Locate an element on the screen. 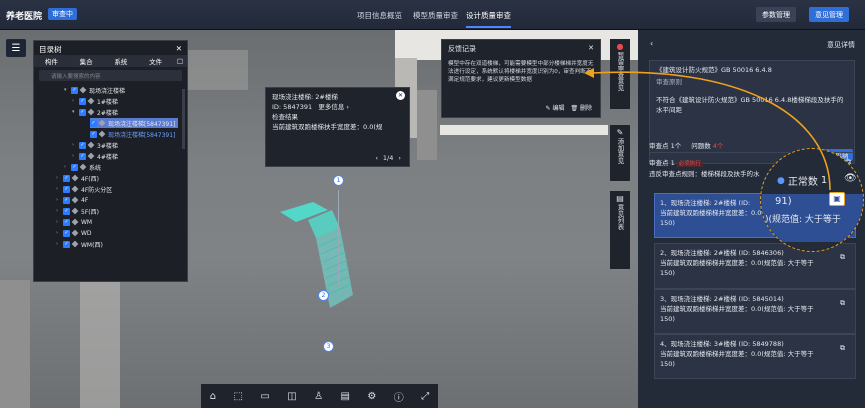 This screenshot has width=865, height=408. popup-check-detail: 当前建筑双跑楼梯扶手宽度差：0.0(规 is located at coordinates (327, 127).